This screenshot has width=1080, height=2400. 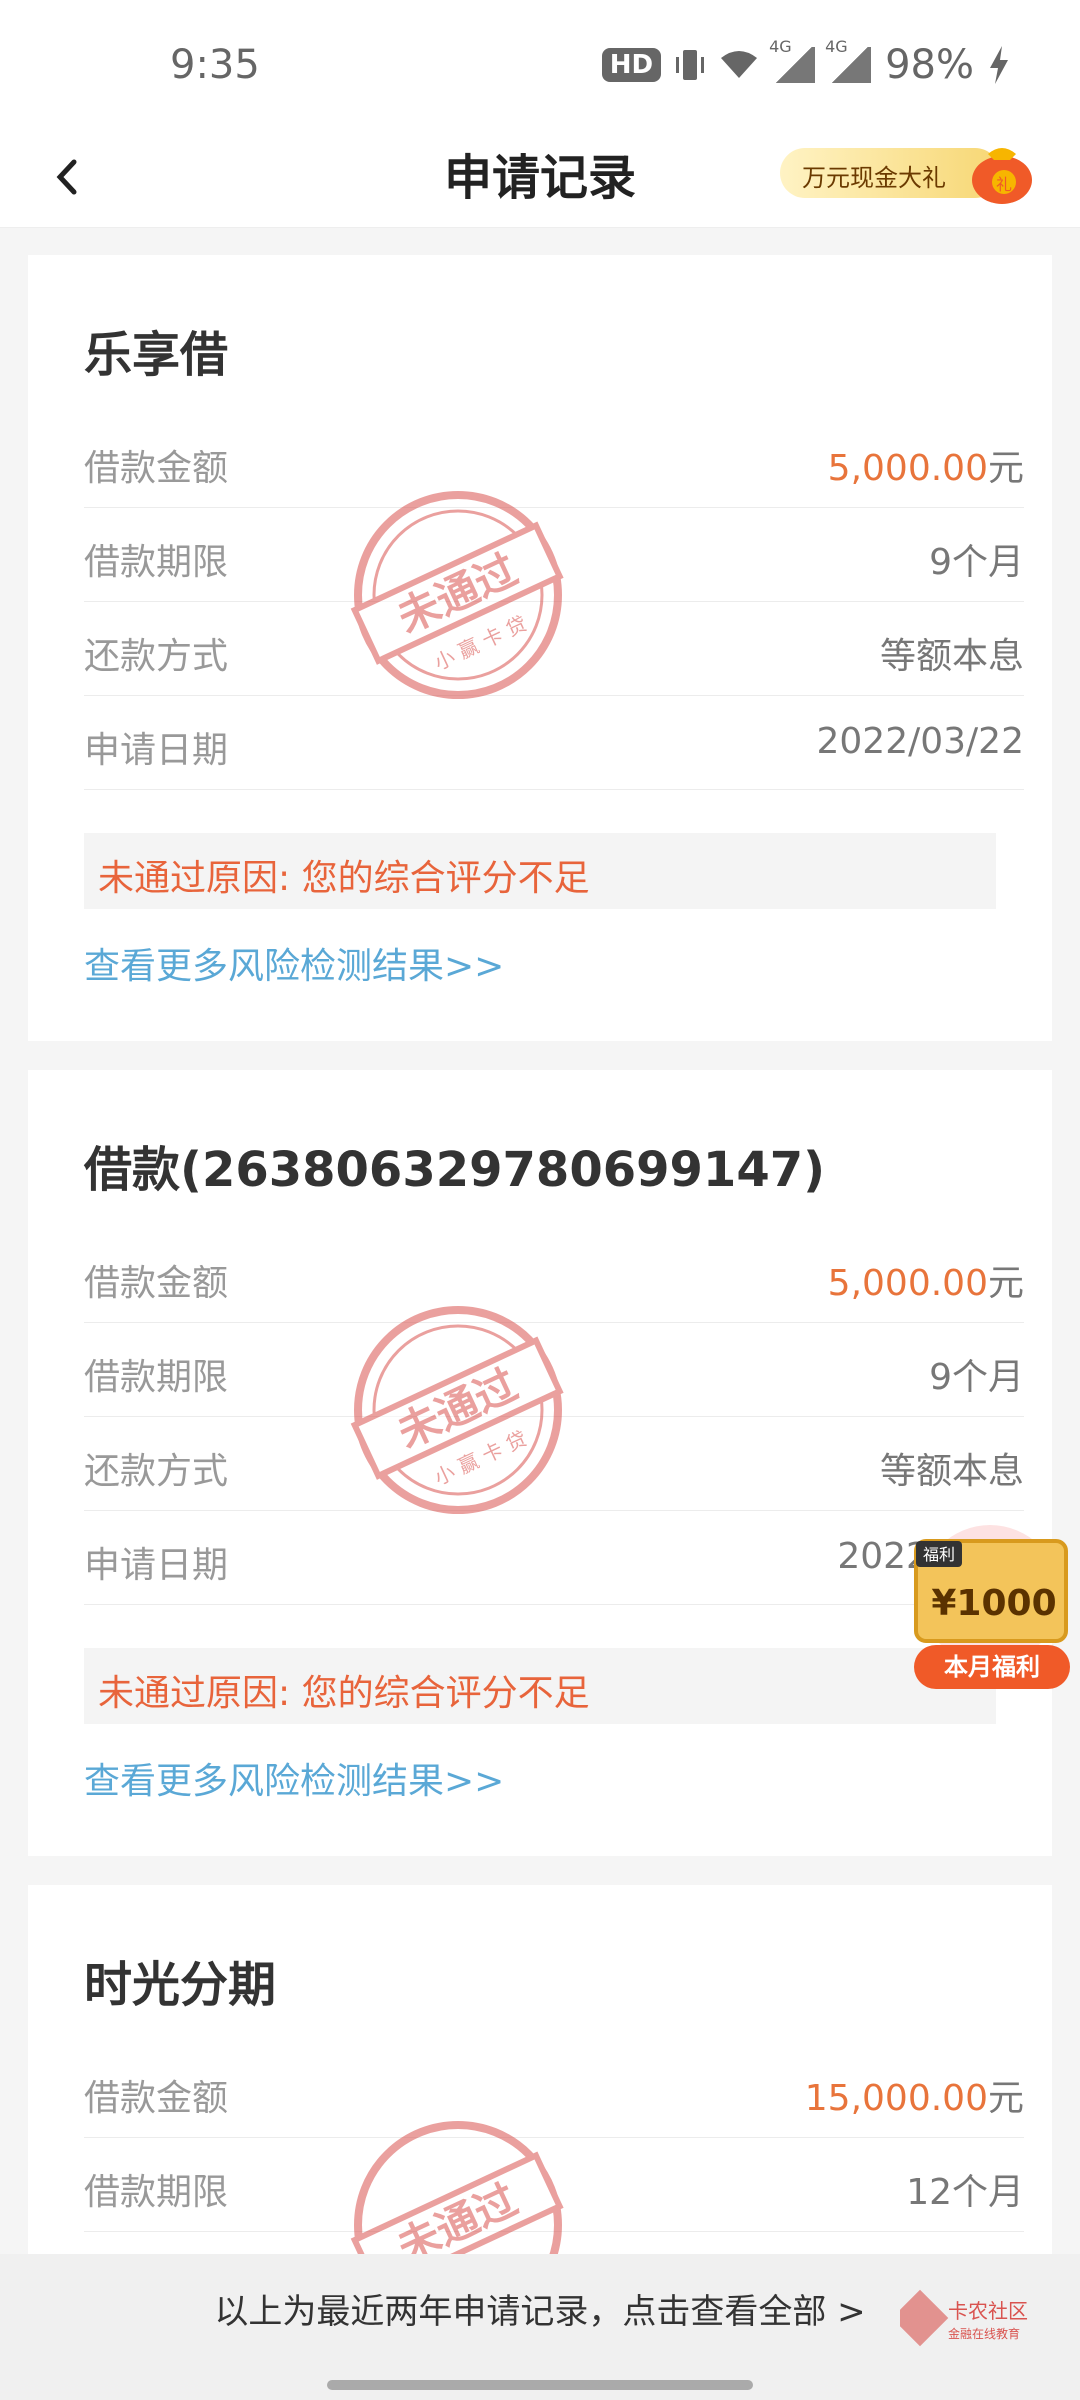 I want to click on status-bar: 9:35 HD 4G 4G 98%, so click(x=540, y=65).